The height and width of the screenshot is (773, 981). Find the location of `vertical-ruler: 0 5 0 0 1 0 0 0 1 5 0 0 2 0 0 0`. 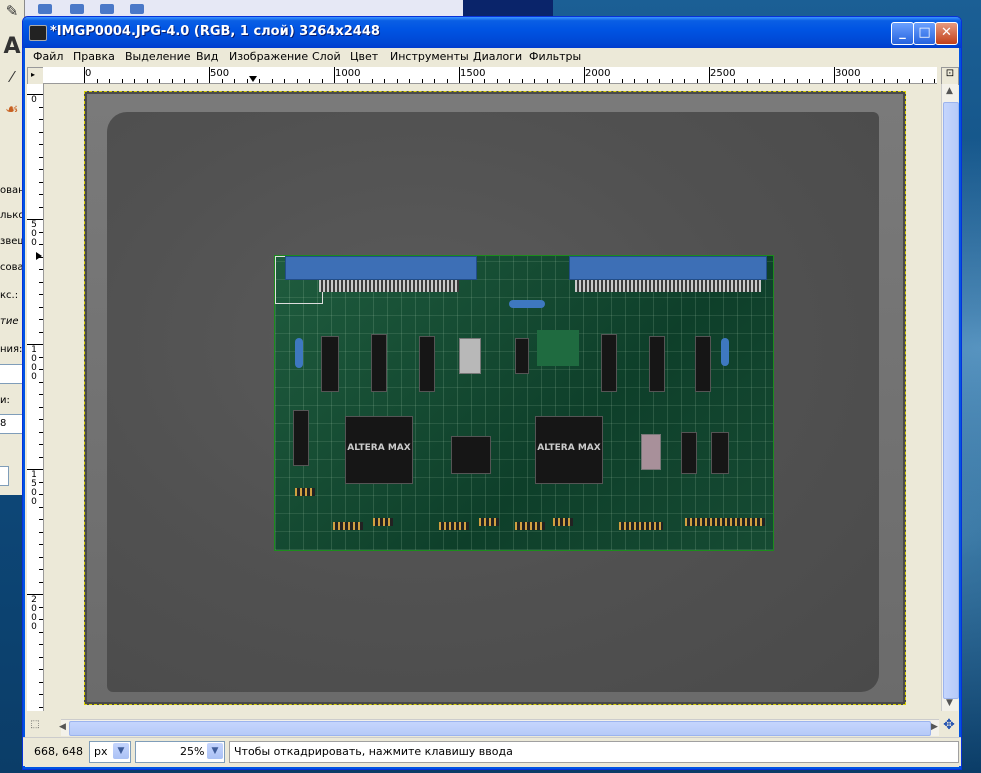

vertical-ruler: 0 5 0 0 1 0 0 0 1 5 0 0 2 0 0 0 is located at coordinates (35, 397).